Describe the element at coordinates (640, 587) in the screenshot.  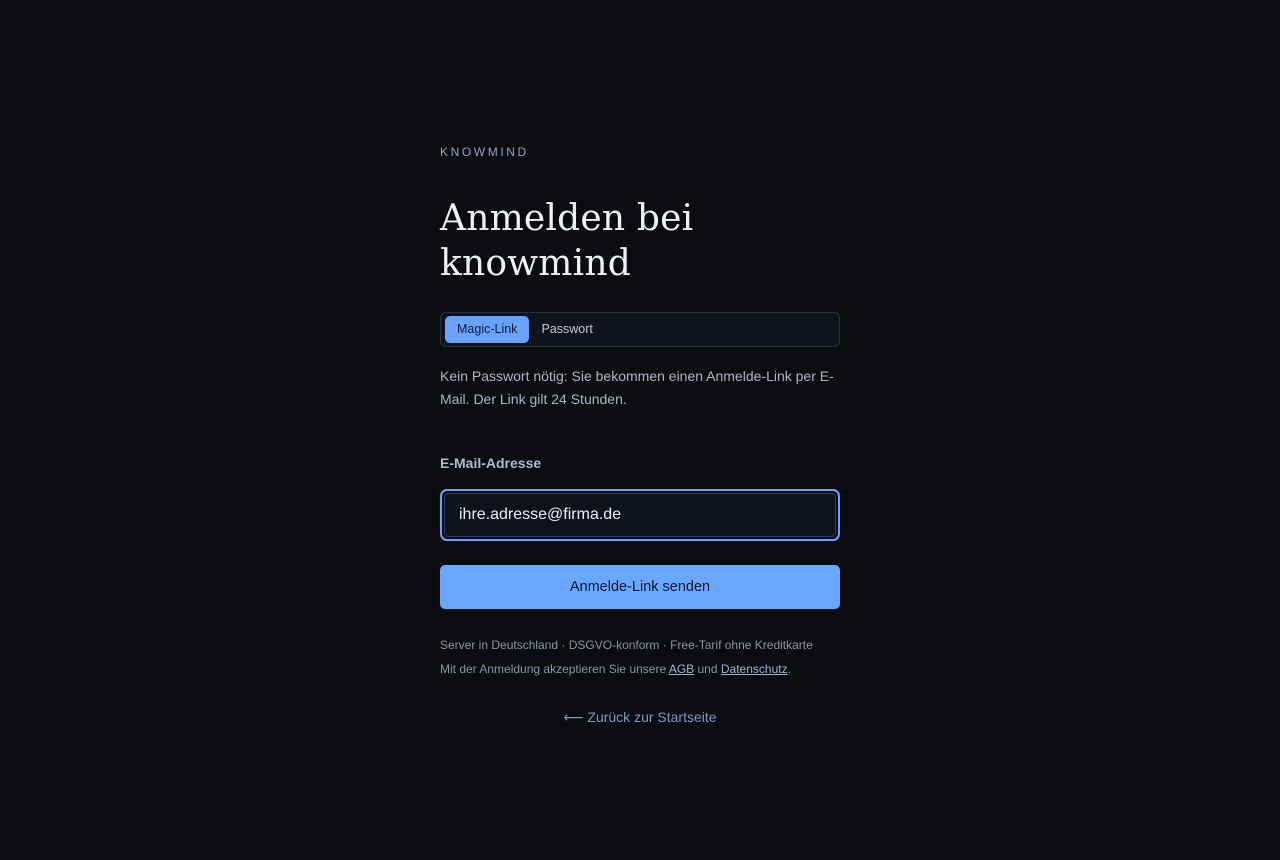
I see `send-magic-link-button: Anmelde-Link senden` at that location.